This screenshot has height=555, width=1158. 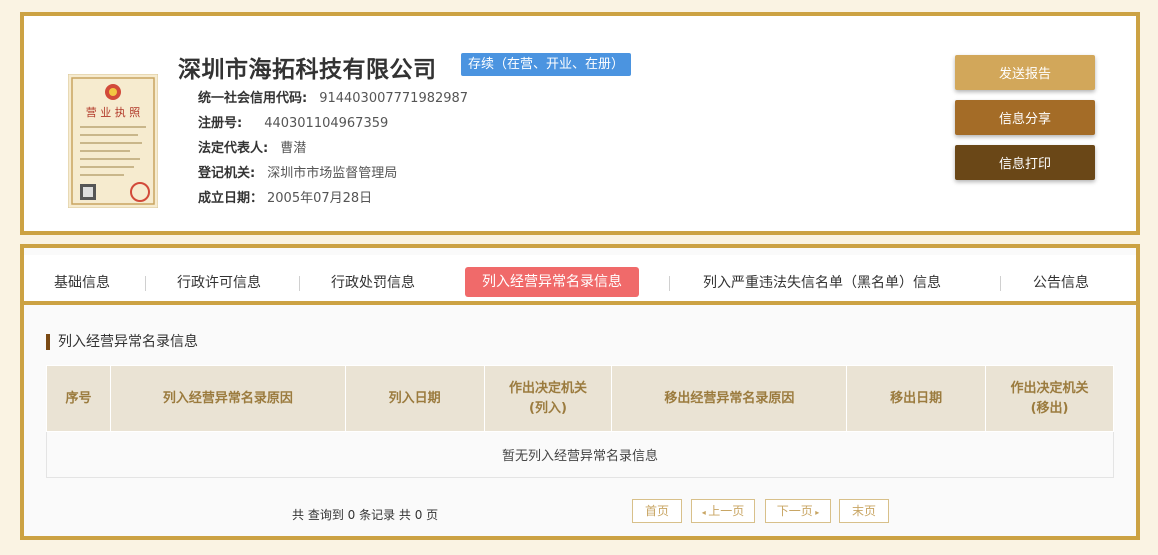 I want to click on info-row-credit-code: 统一社会信用代码: 914403007771982987, so click(x=333, y=96).